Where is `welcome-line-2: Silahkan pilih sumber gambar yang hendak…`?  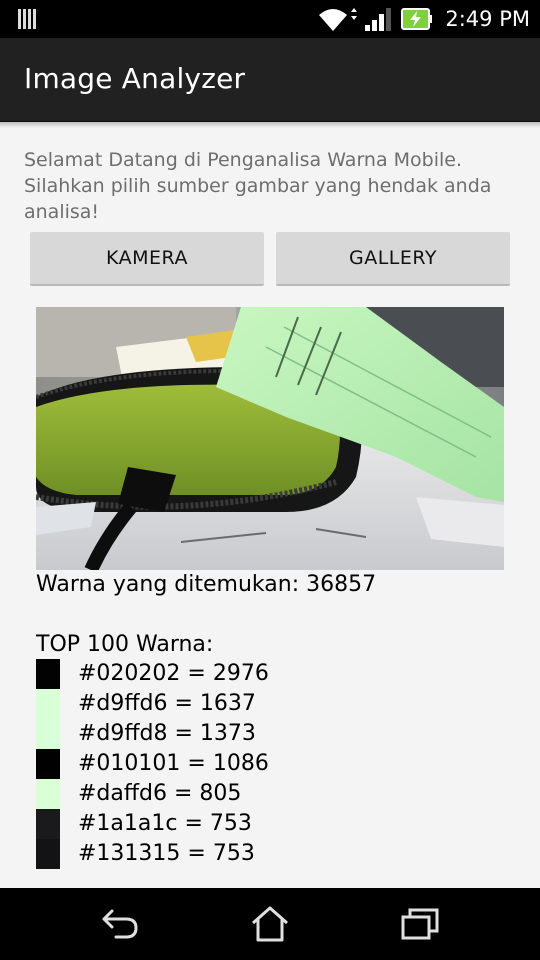
welcome-line-2: Silahkan pilih sumber gambar yang hendak… is located at coordinates (258, 199).